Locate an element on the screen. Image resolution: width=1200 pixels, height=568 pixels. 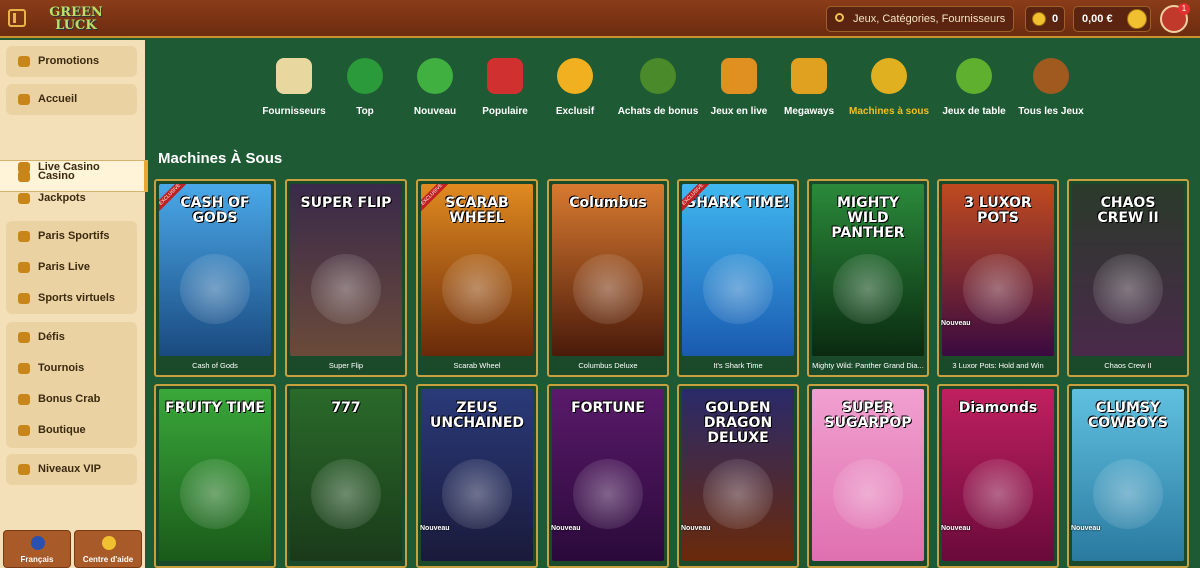
sidebar-toggle-icon is located at coordinates (17, 18).